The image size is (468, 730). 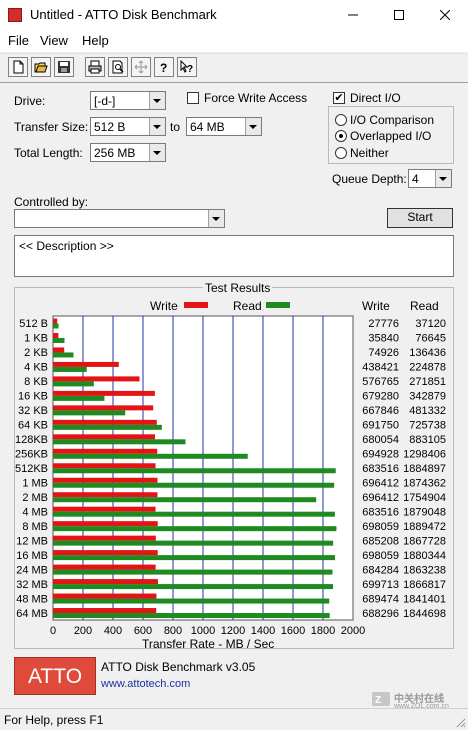 I want to click on write-value-label: 74926, so click(x=383, y=353).